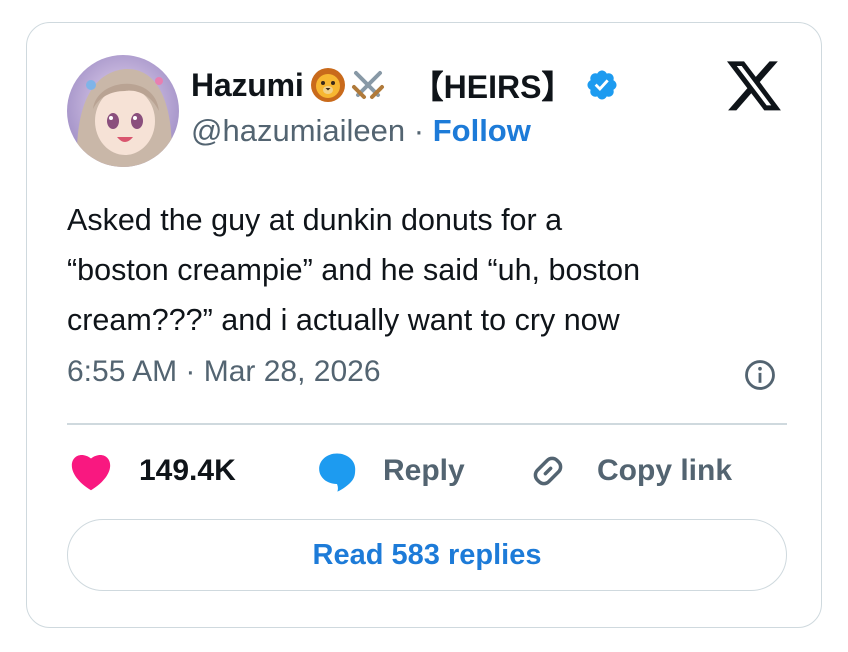 Image resolution: width=848 pixels, height=652 pixels. Describe the element at coordinates (602, 85) in the screenshot. I see `verified-badge-icon` at that location.